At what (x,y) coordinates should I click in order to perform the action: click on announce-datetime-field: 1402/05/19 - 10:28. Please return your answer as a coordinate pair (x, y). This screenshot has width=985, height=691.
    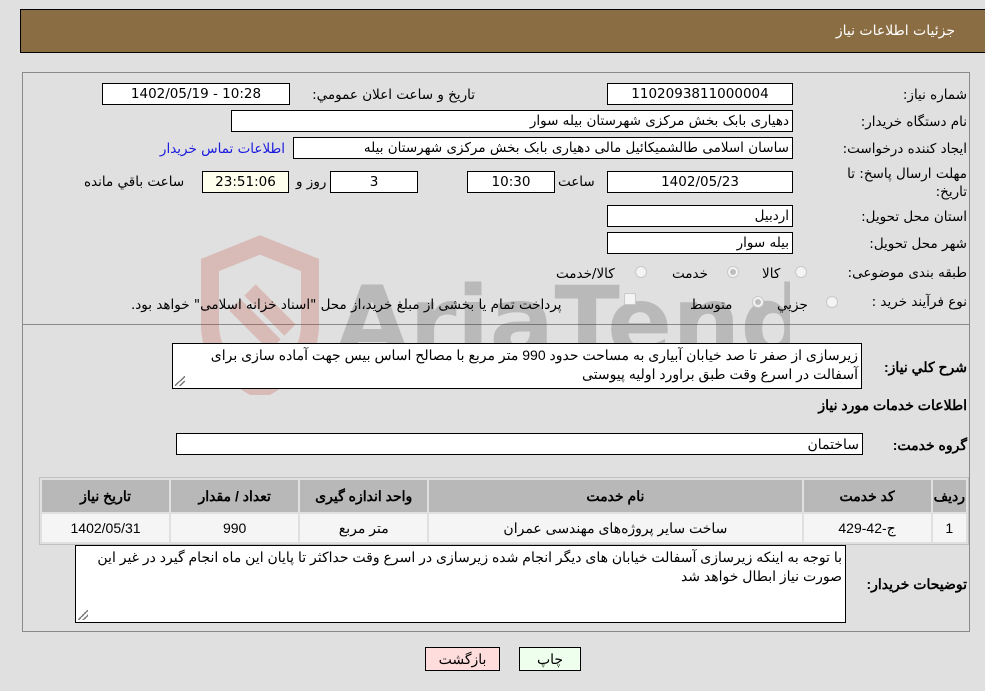
    Looking at the image, I should click on (196, 94).